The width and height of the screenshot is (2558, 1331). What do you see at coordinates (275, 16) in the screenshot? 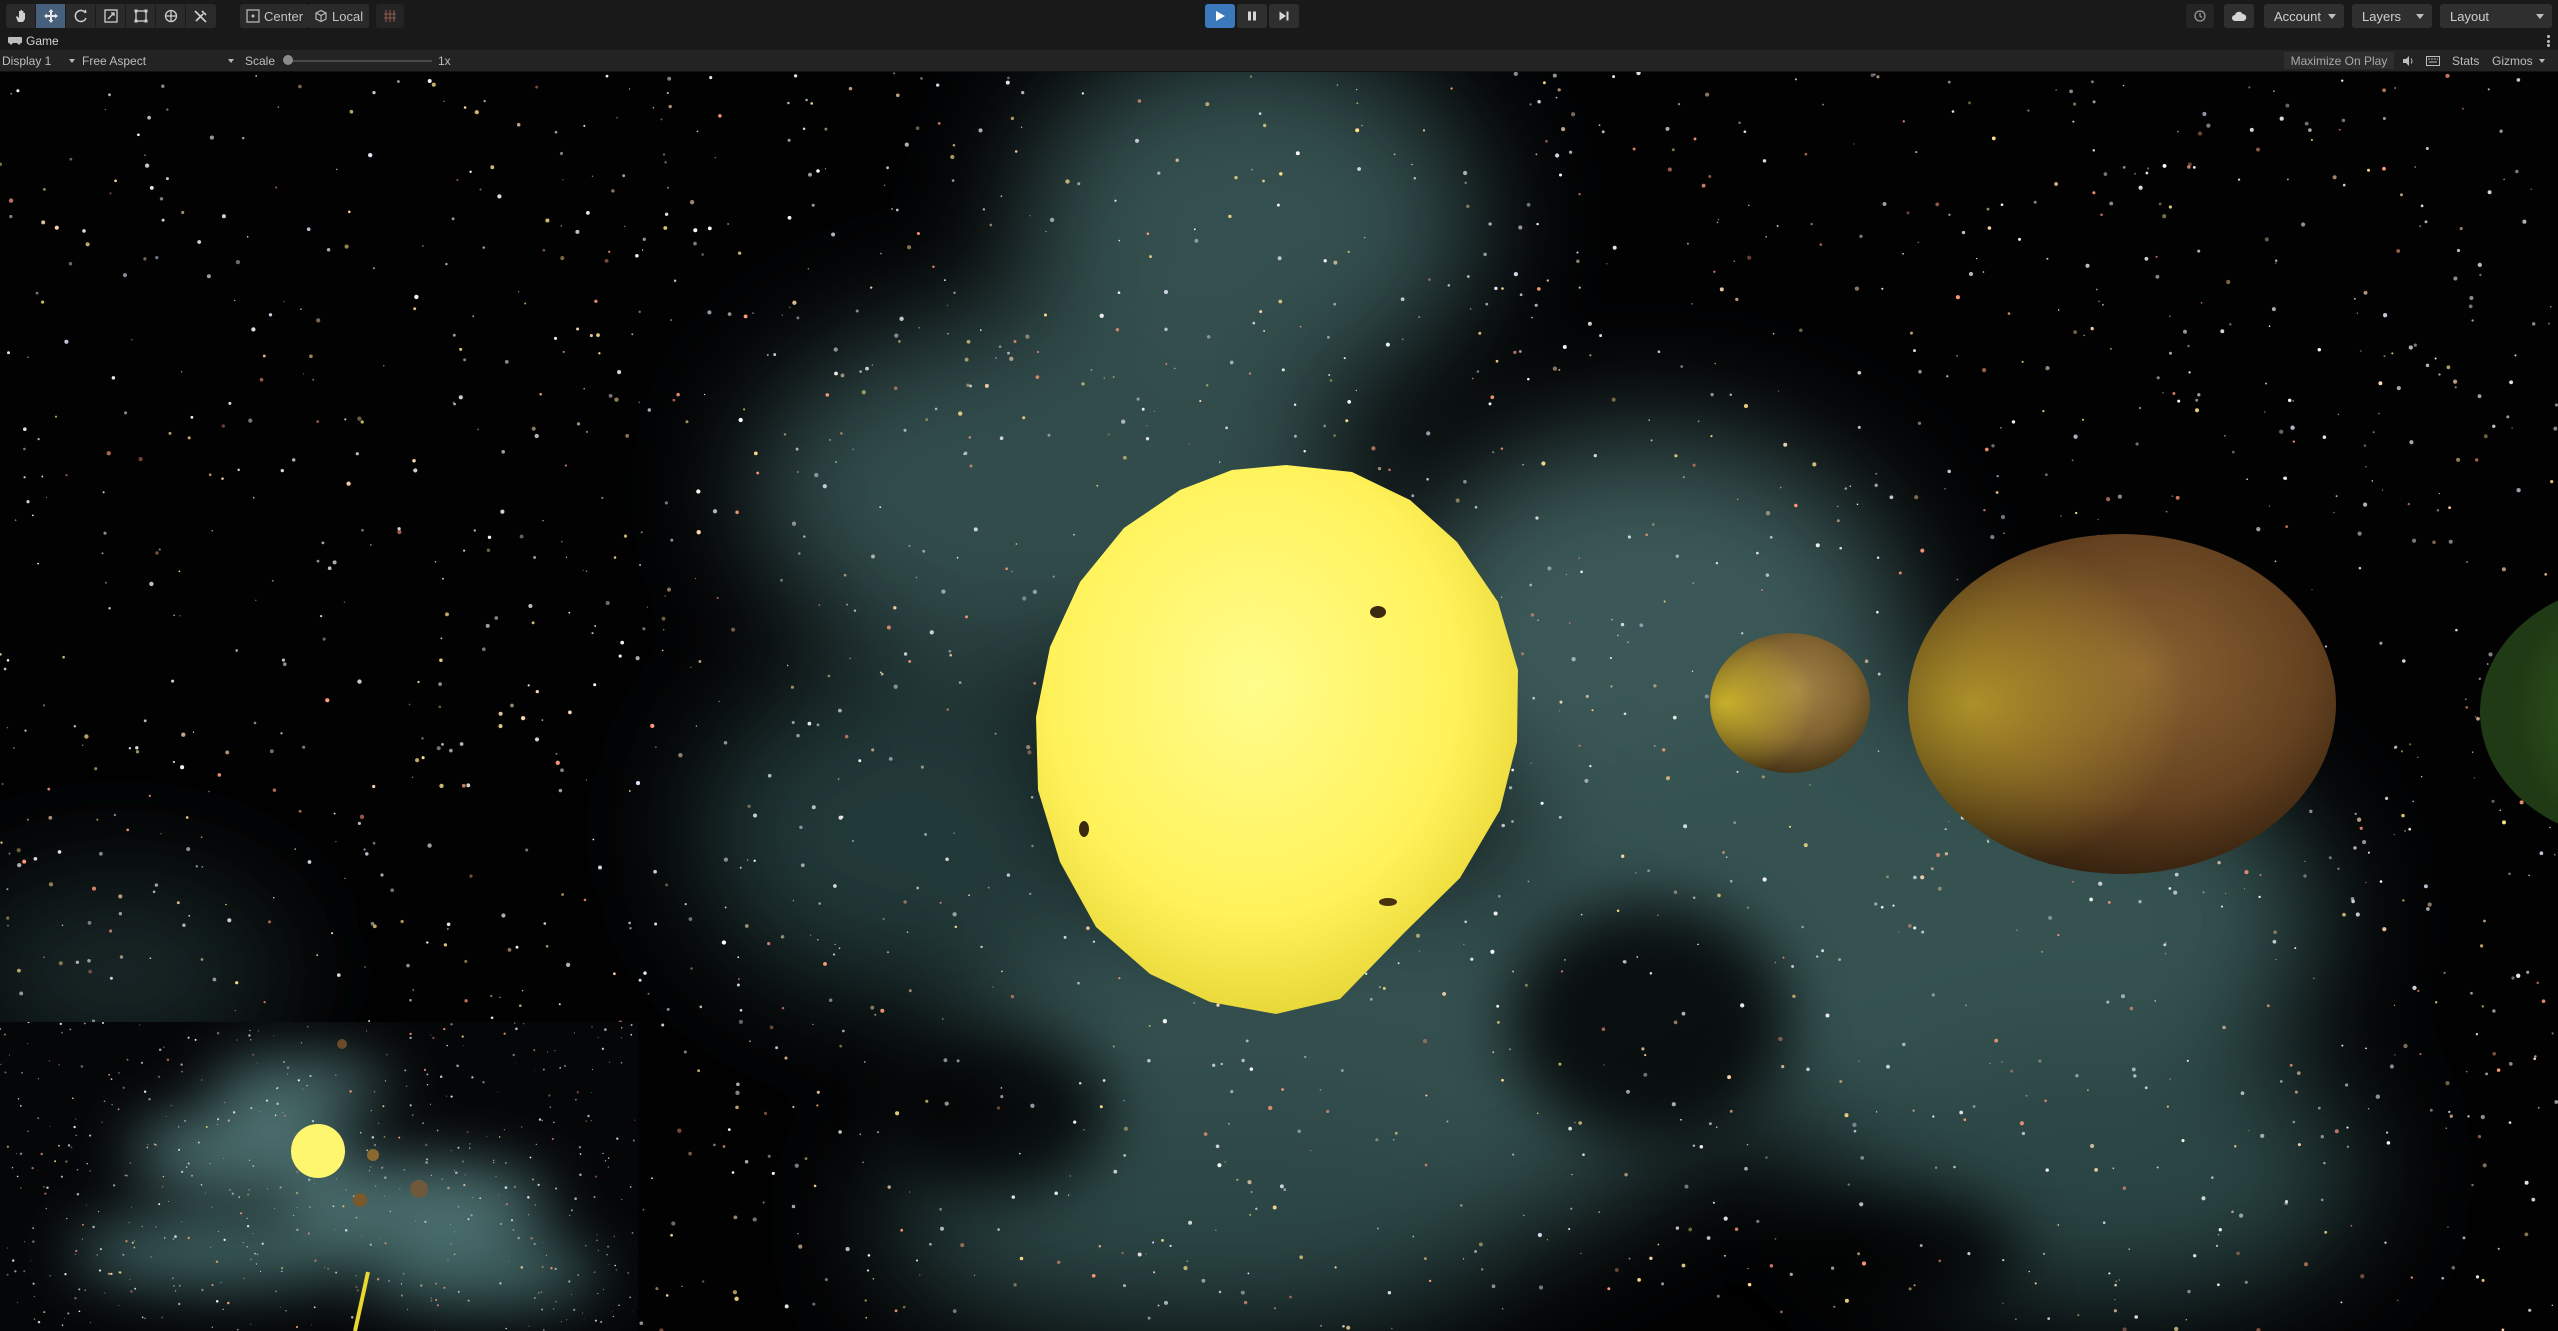
I see `pivot-mode-toggle: Center` at bounding box center [275, 16].